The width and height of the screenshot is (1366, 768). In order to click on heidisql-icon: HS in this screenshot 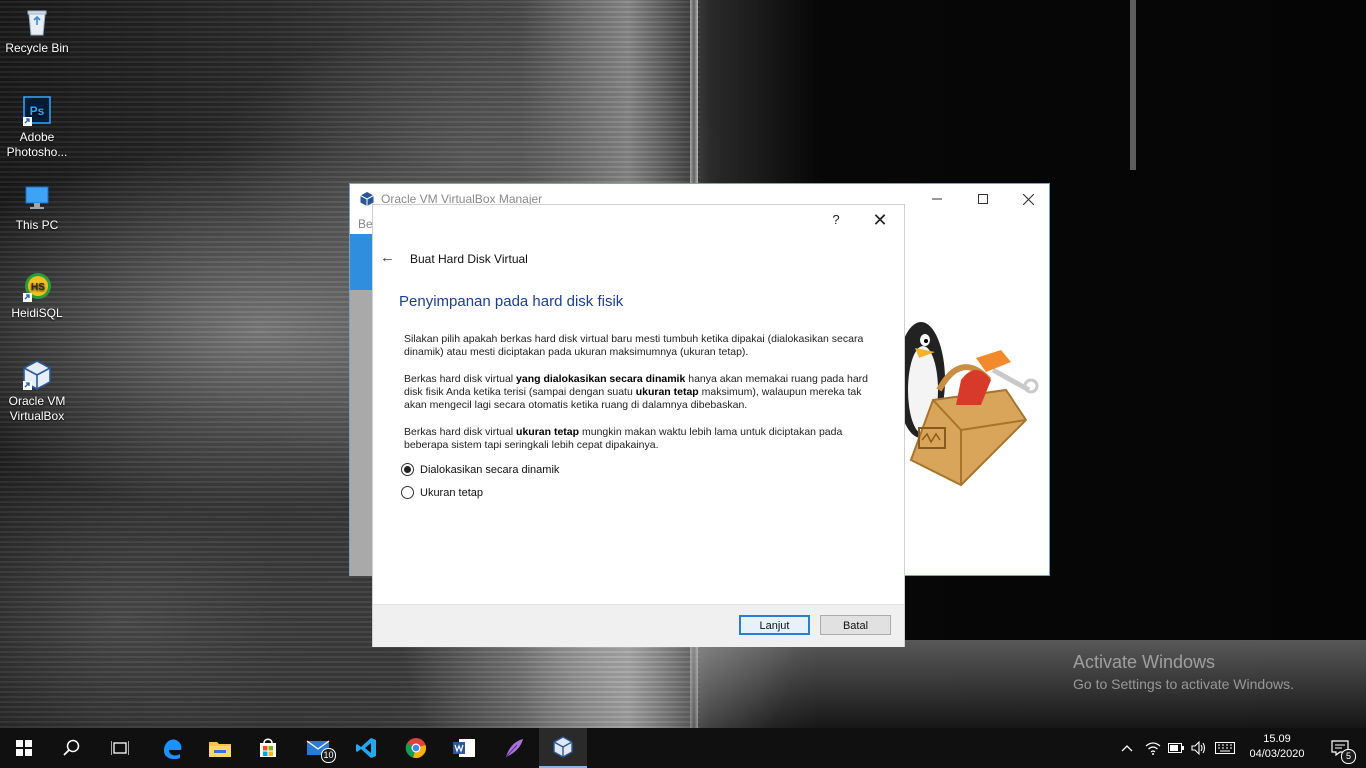, I will do `click(37, 287)`.